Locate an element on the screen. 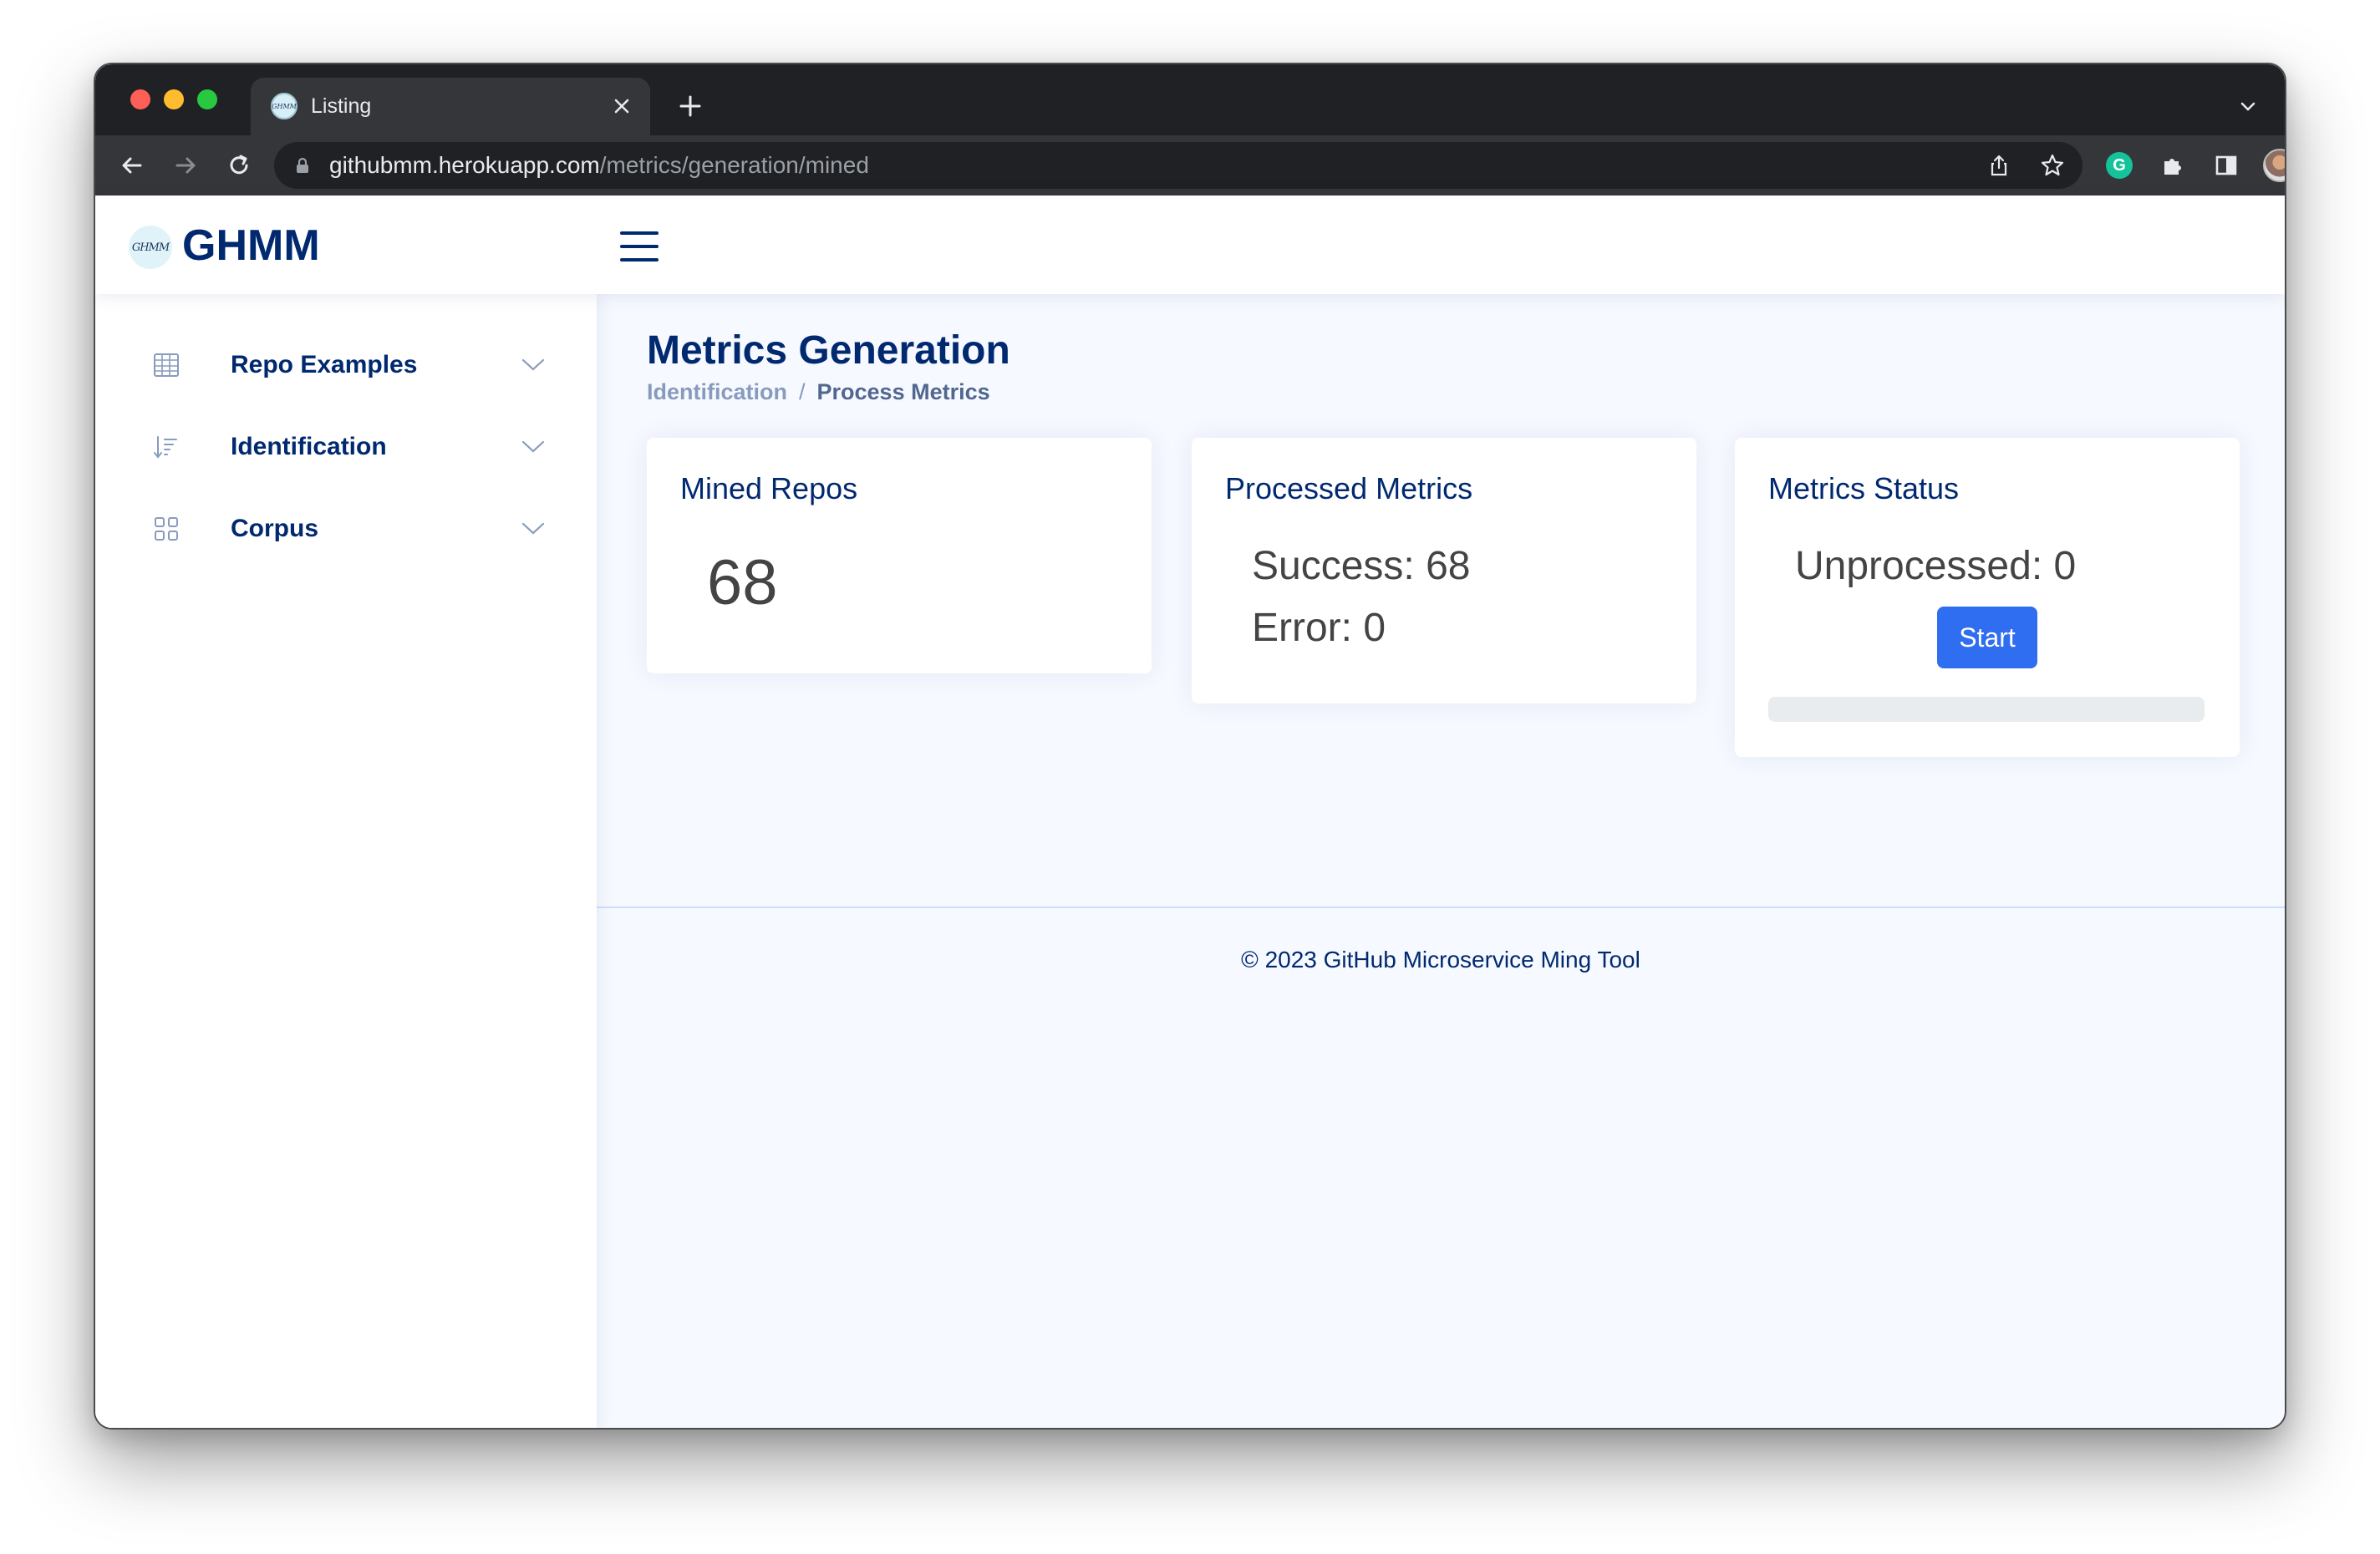 Image resolution: width=2380 pixels, height=1554 pixels. unprocessed-count: Unprocessed: 0 is located at coordinates (1936, 566).